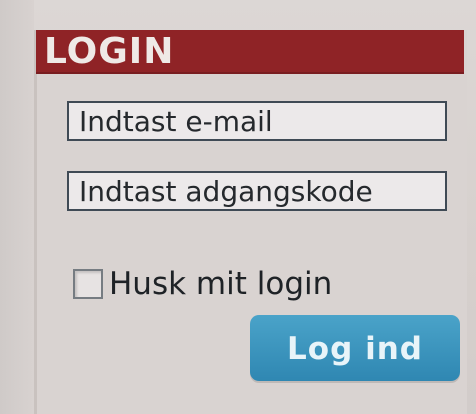  Describe the element at coordinates (355, 348) in the screenshot. I see `login-button: Log ind` at that location.